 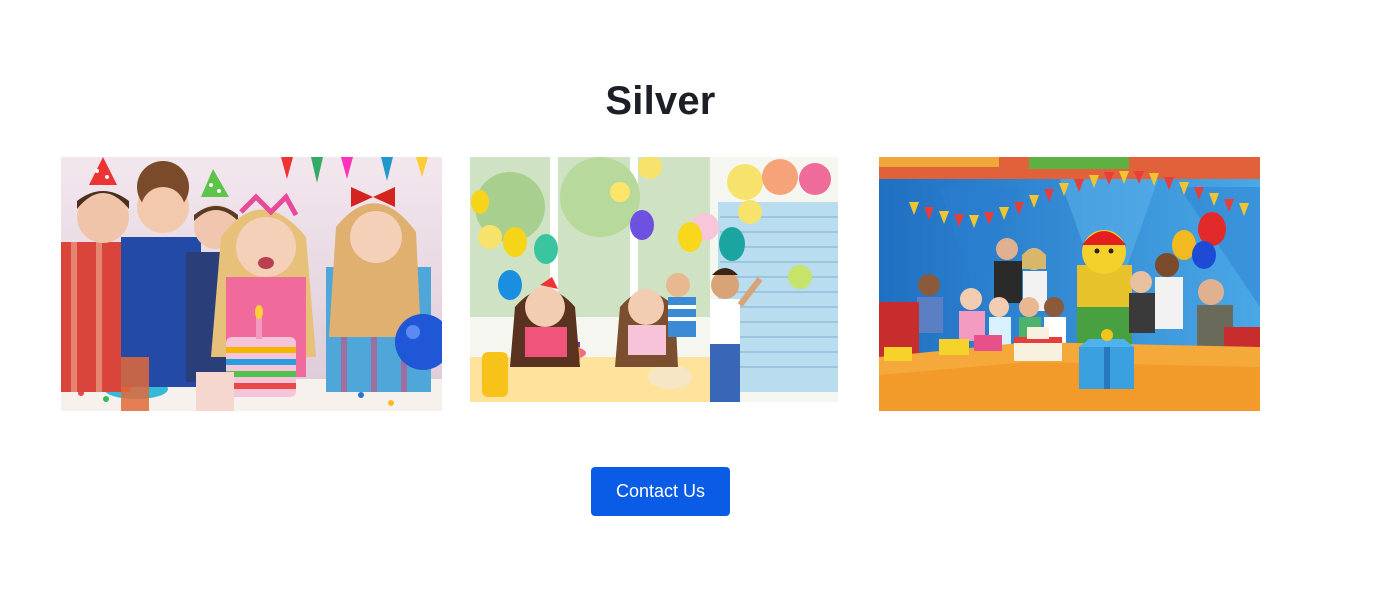 I want to click on gallery-image-kids-cake, so click(x=251, y=284).